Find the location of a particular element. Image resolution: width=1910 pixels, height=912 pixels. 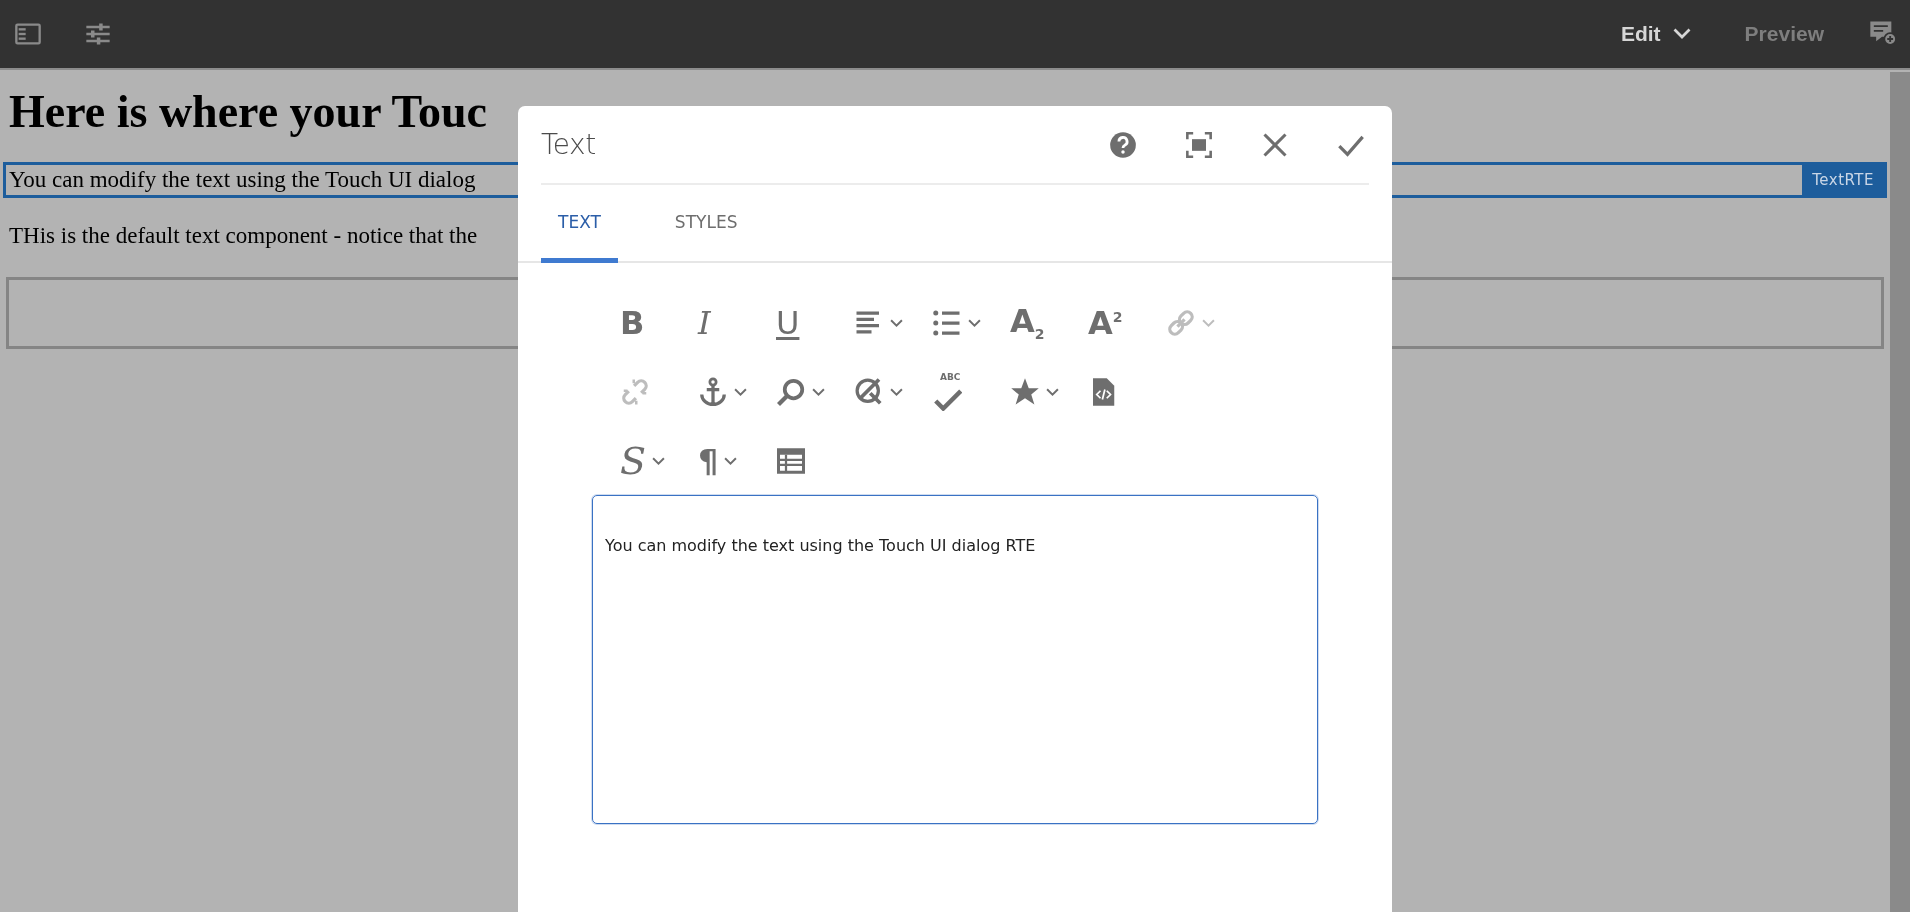

component-label: TextRTE is located at coordinates (1843, 179).